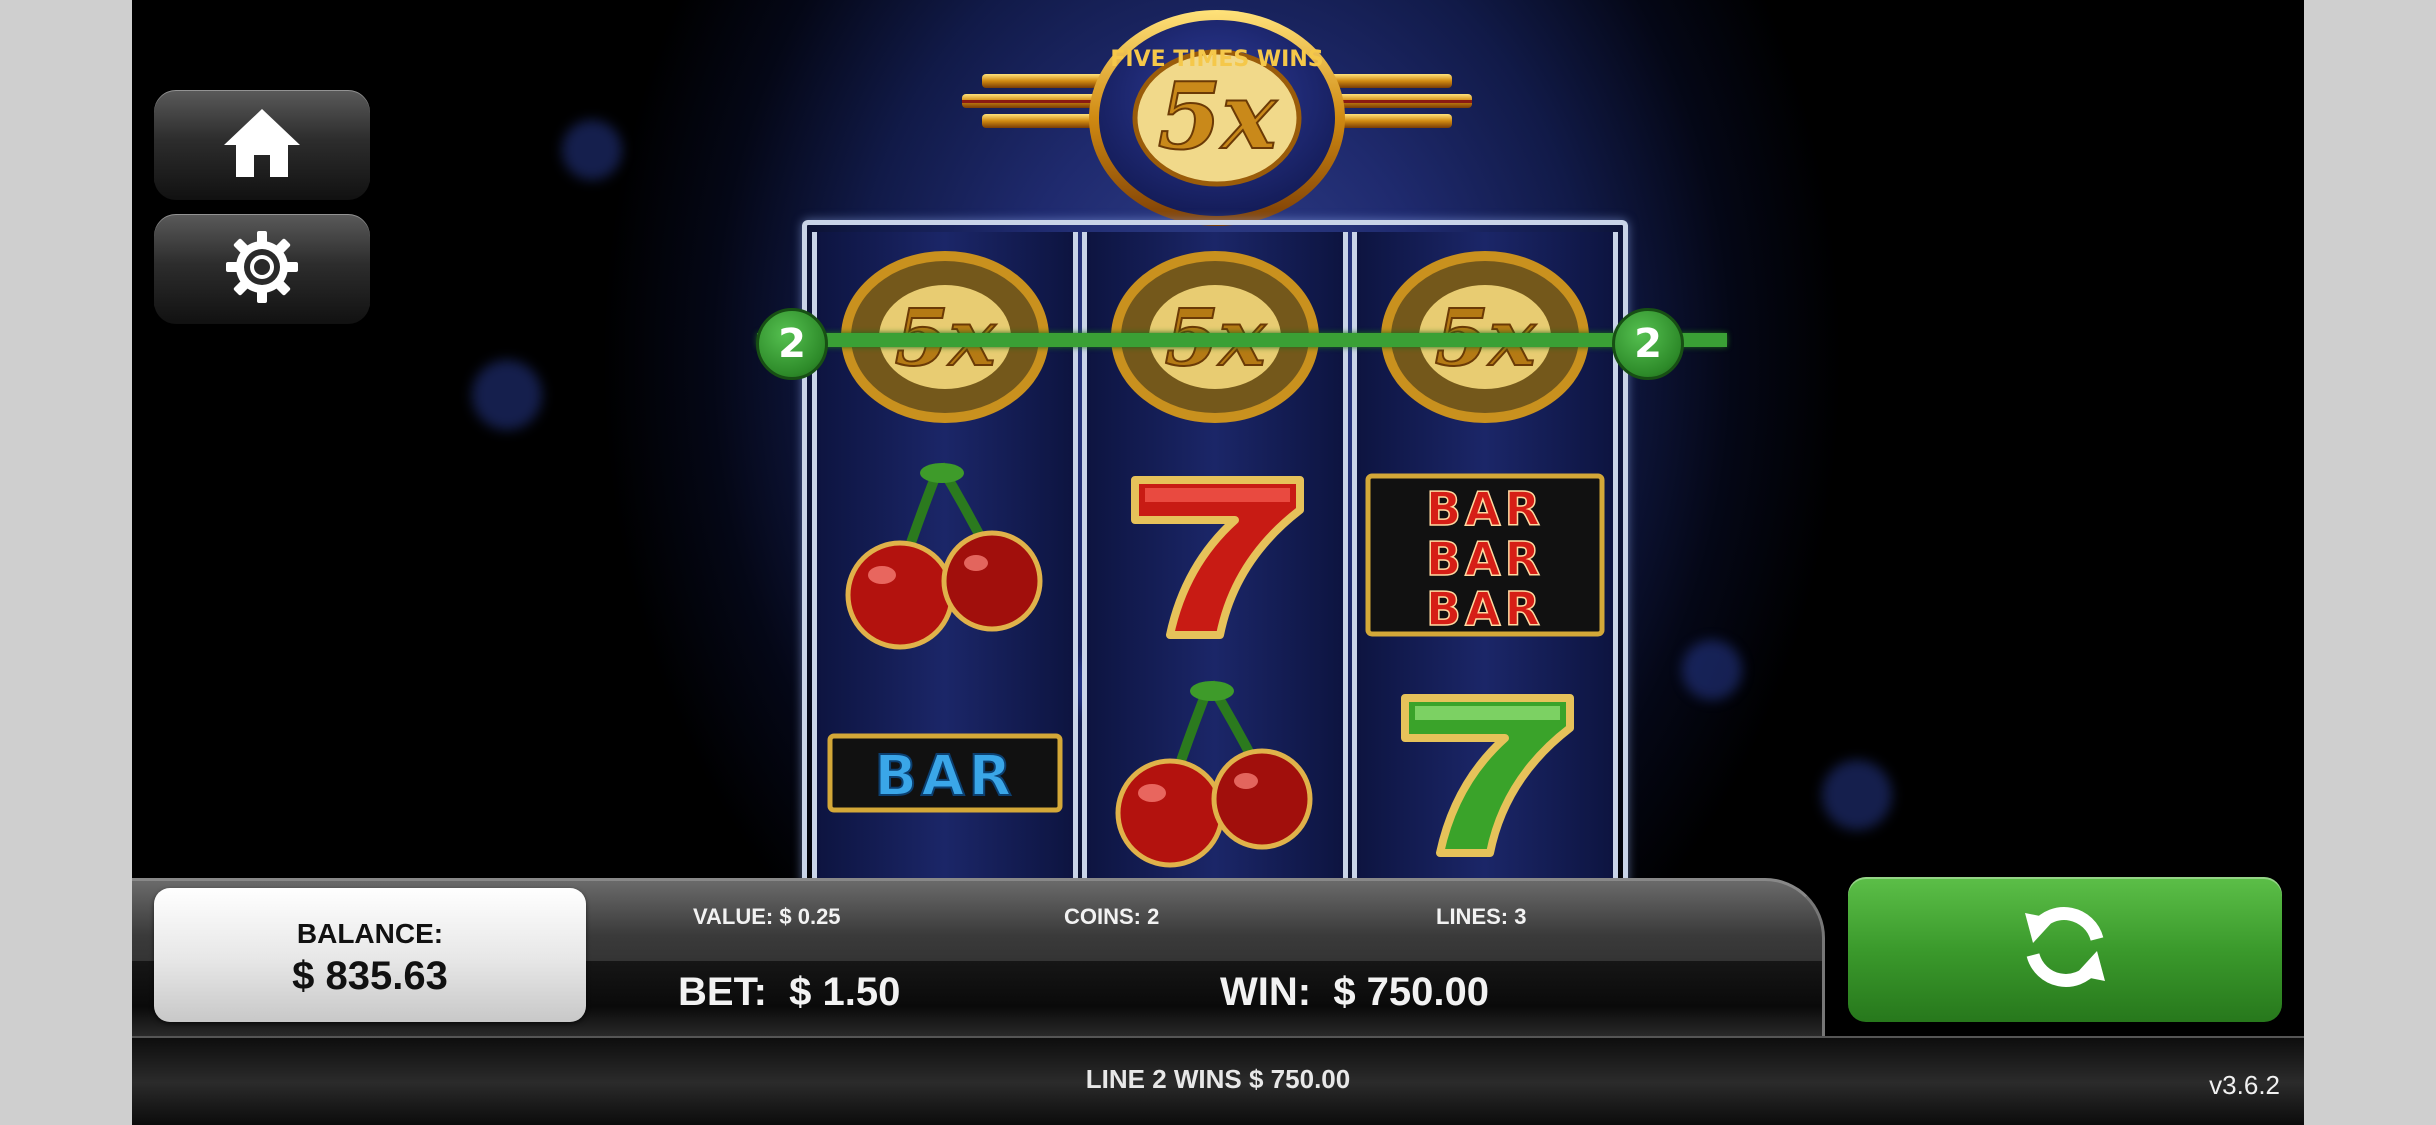 The image size is (2436, 1125). Describe the element at coordinates (722, 992) in the screenshot. I see `bet-label: BET:` at that location.